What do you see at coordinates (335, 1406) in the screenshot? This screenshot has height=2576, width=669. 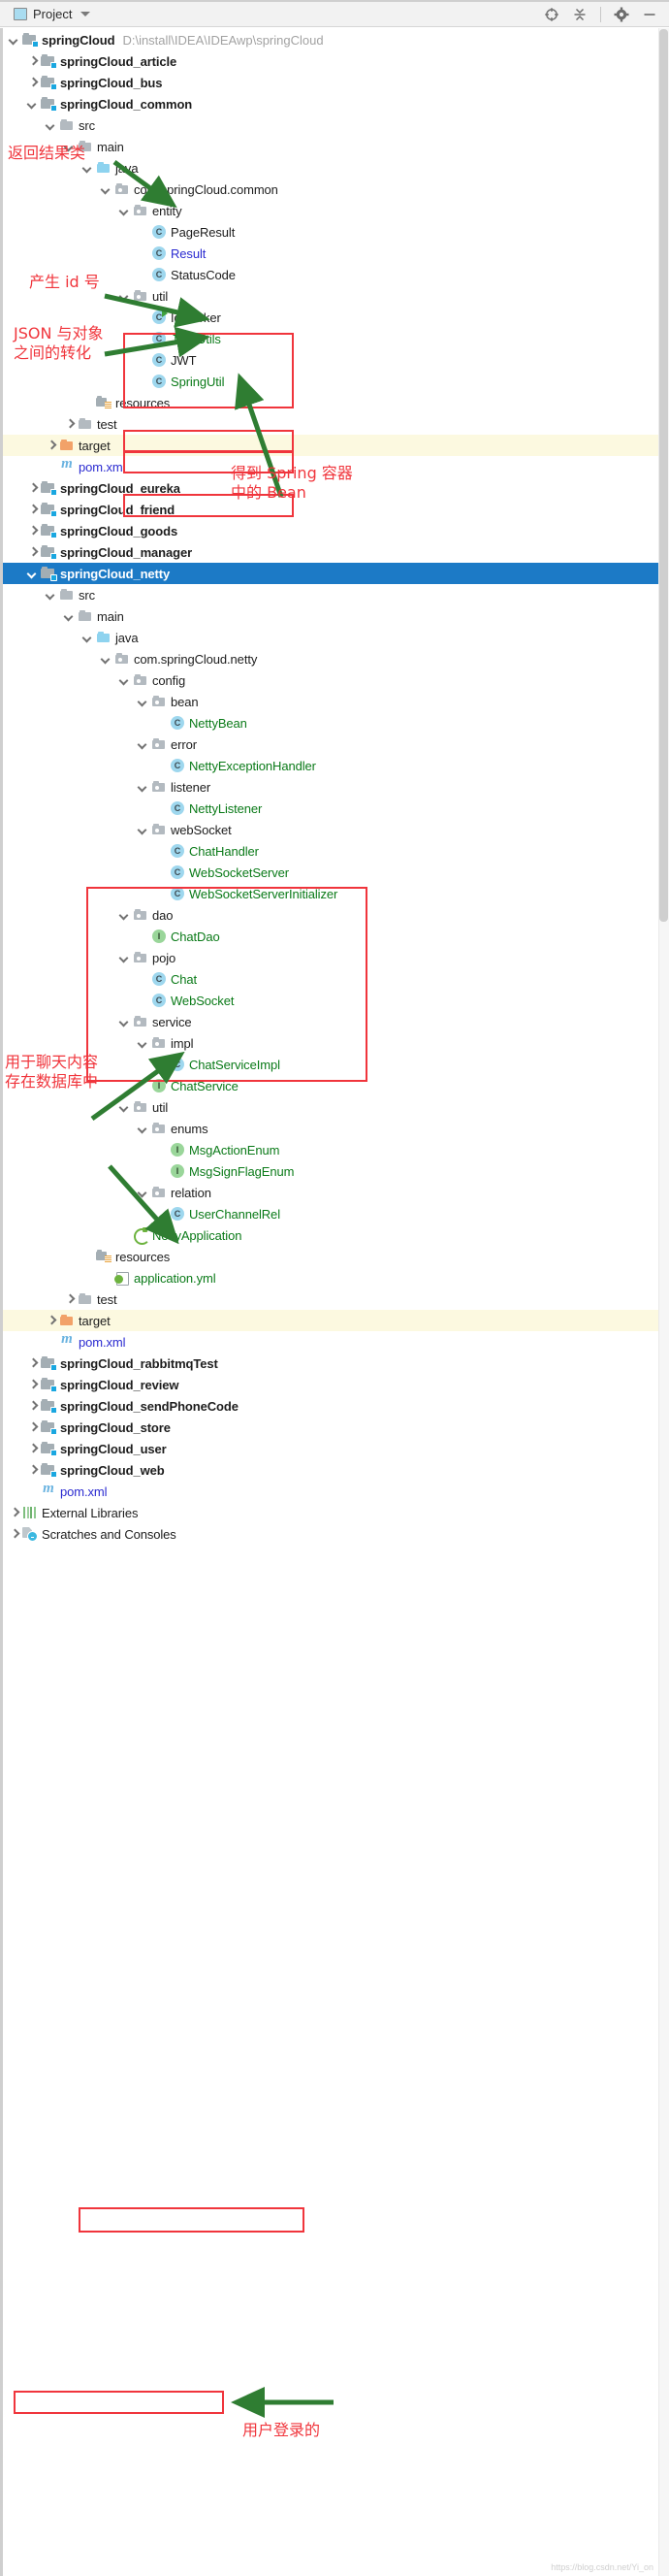 I see `tree-row: springCloud_sendPhoneCode` at bounding box center [335, 1406].